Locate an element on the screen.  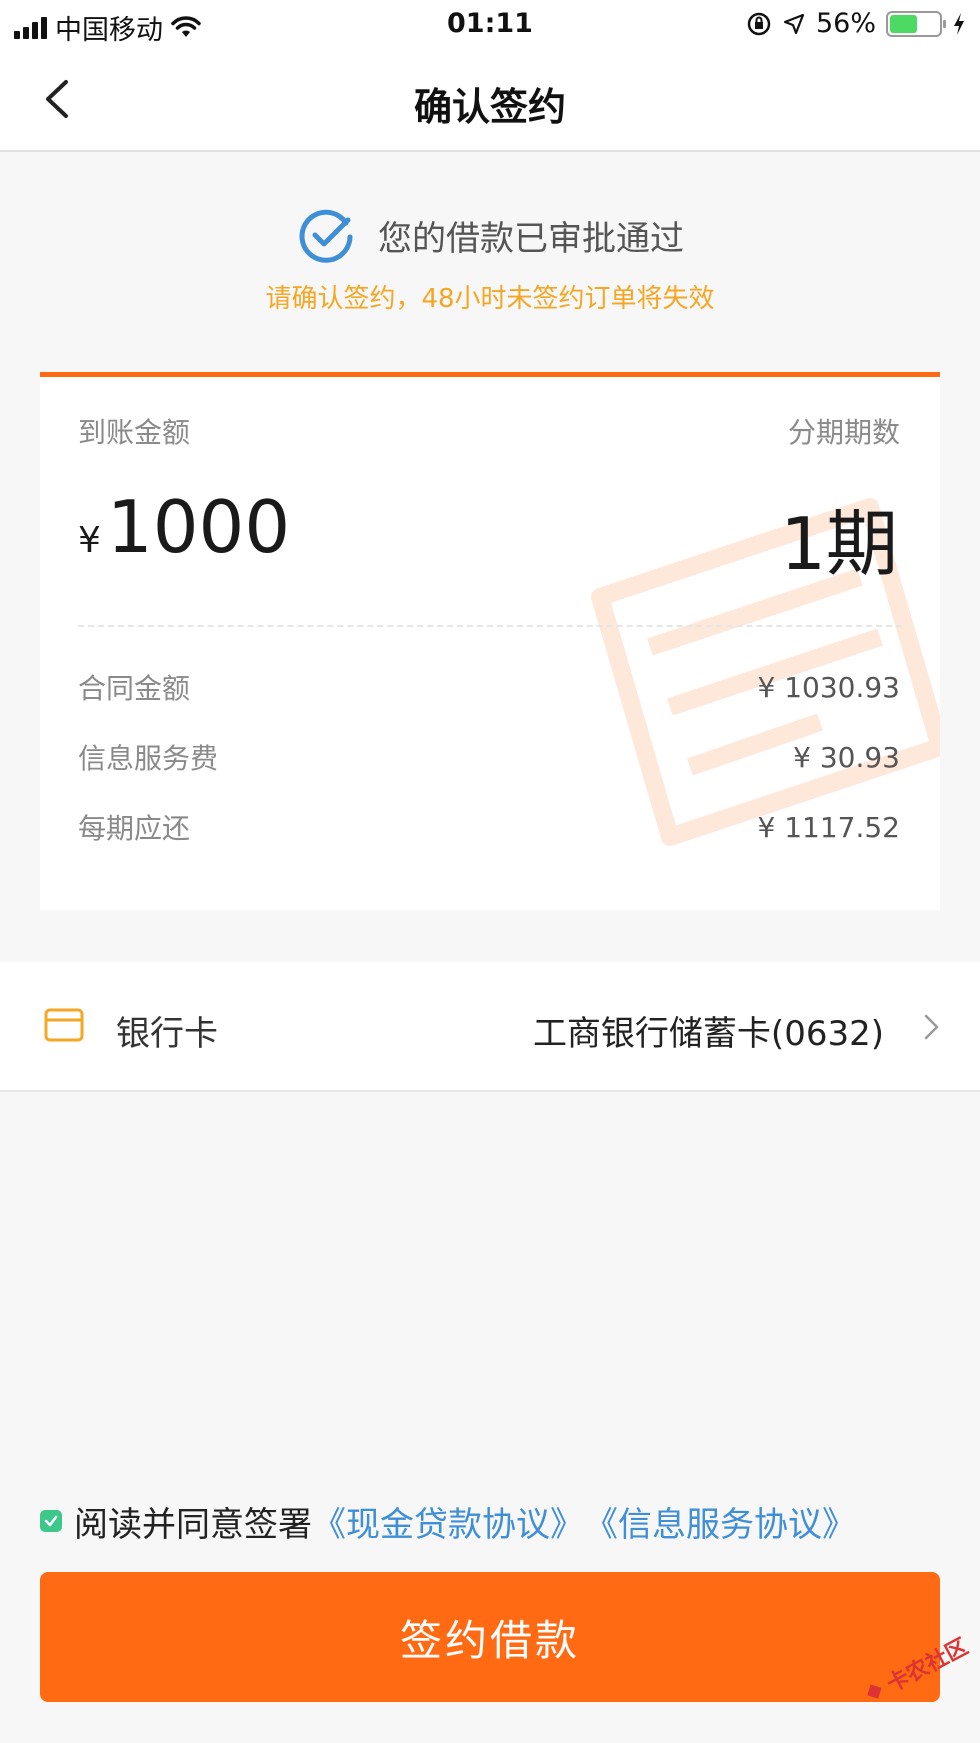
bank-card-icon is located at coordinates (64, 1025).